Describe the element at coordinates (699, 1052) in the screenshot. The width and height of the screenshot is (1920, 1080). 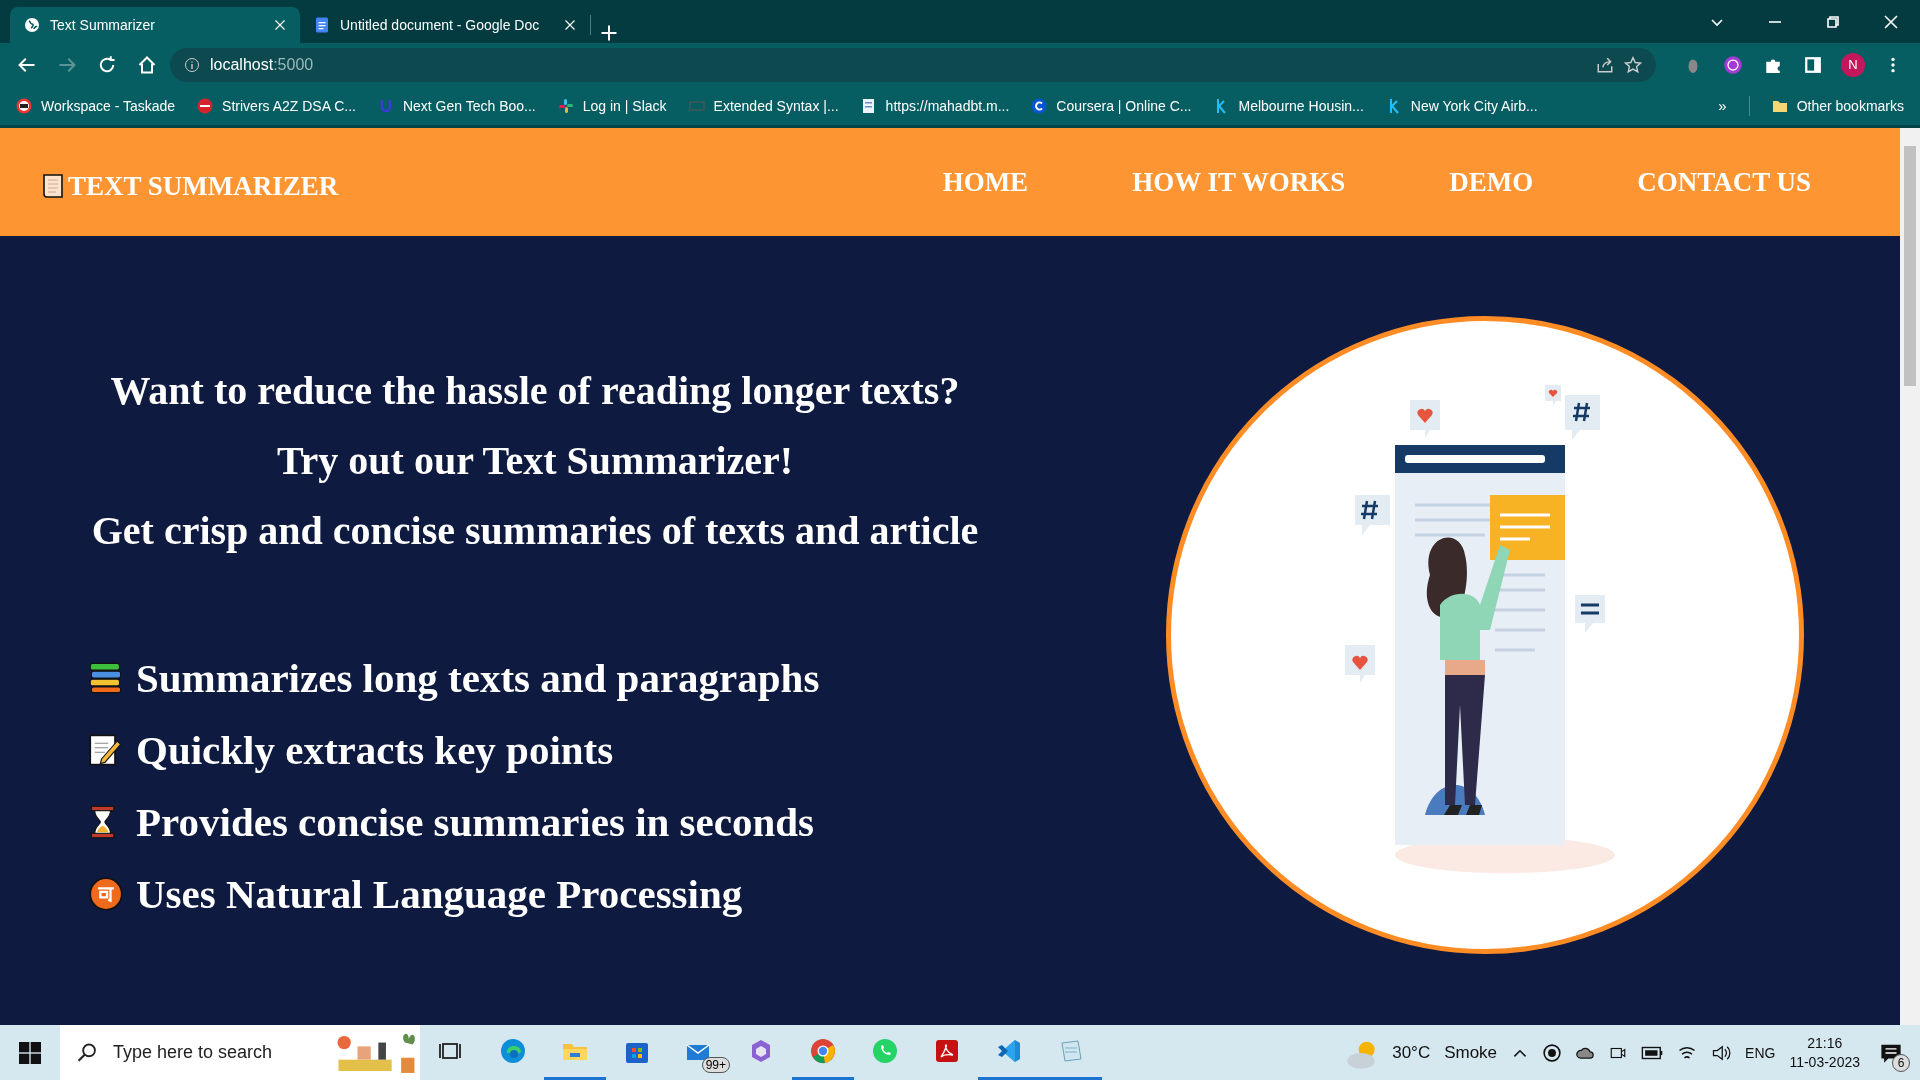
I see `taskbar-app-button: 99+` at that location.